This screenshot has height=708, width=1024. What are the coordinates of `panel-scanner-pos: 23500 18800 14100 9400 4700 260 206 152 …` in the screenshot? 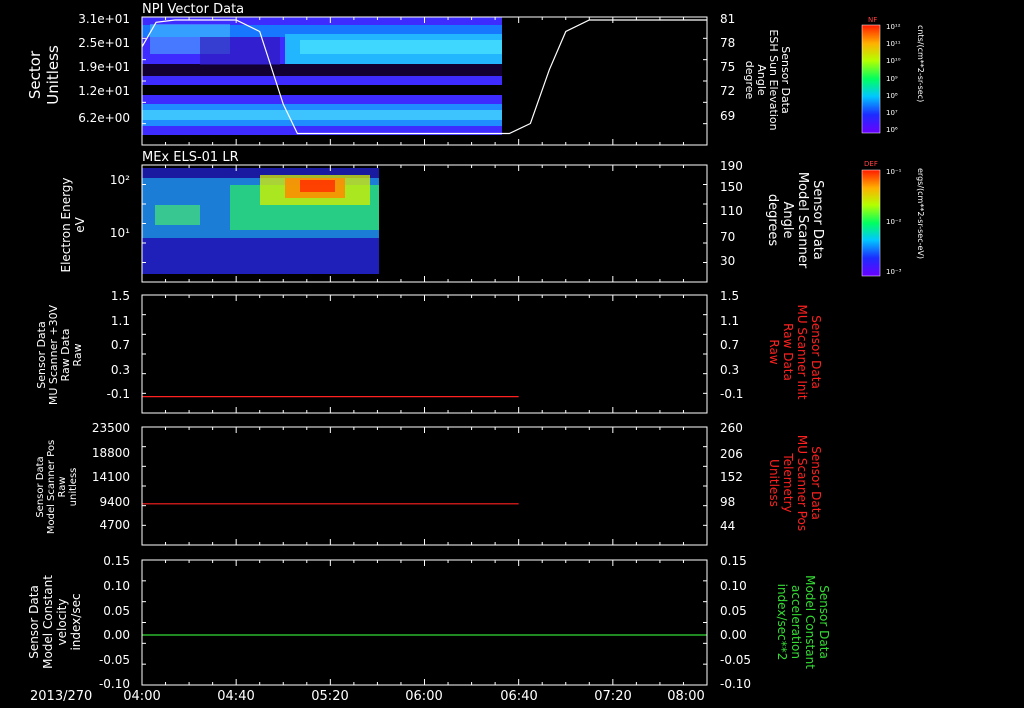 It's located at (429, 483).